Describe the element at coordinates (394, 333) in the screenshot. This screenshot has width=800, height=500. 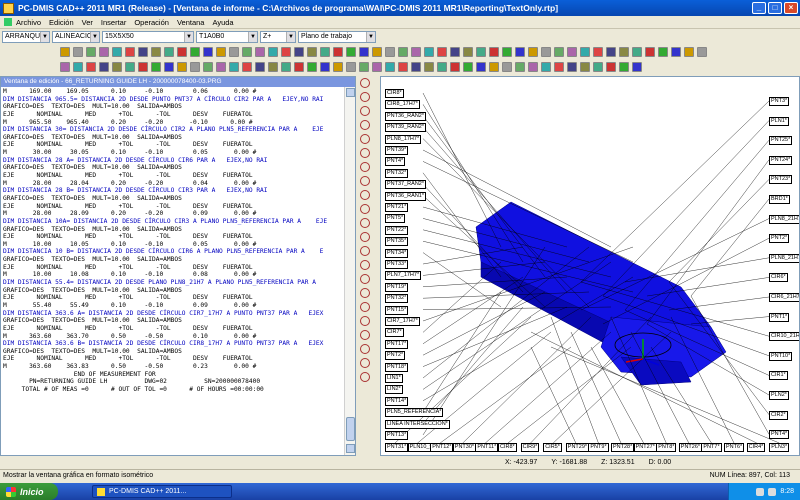
I see `feature-label: CIR7*` at that location.